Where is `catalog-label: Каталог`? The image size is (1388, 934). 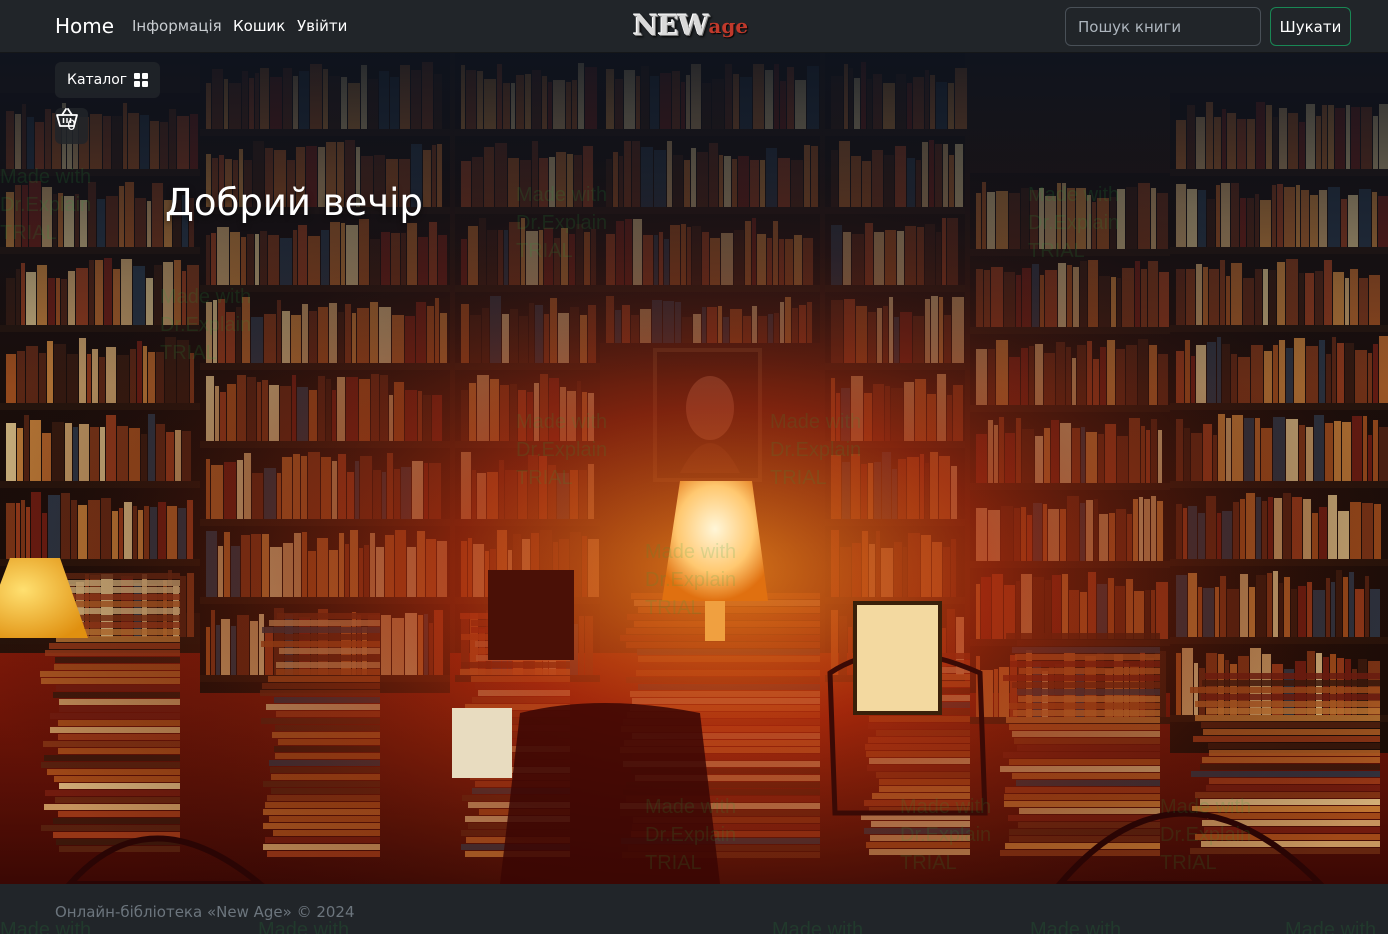 catalog-label: Каталог is located at coordinates (97, 80).